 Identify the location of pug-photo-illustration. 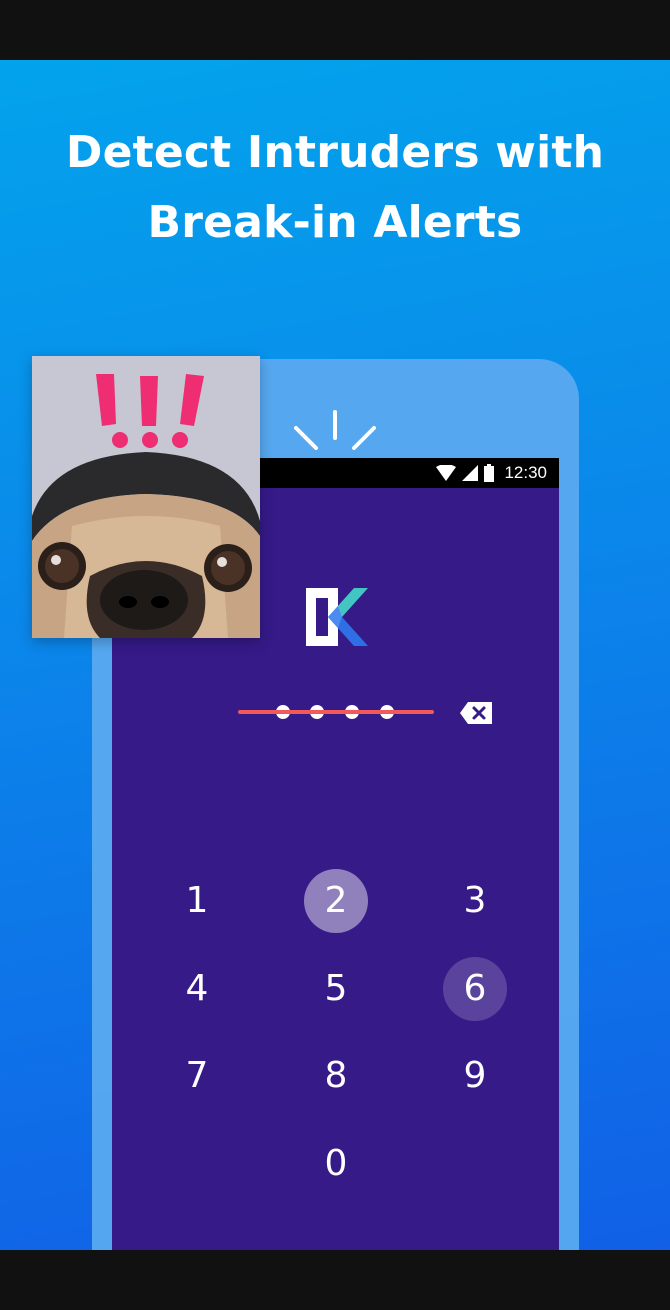
(146, 497).